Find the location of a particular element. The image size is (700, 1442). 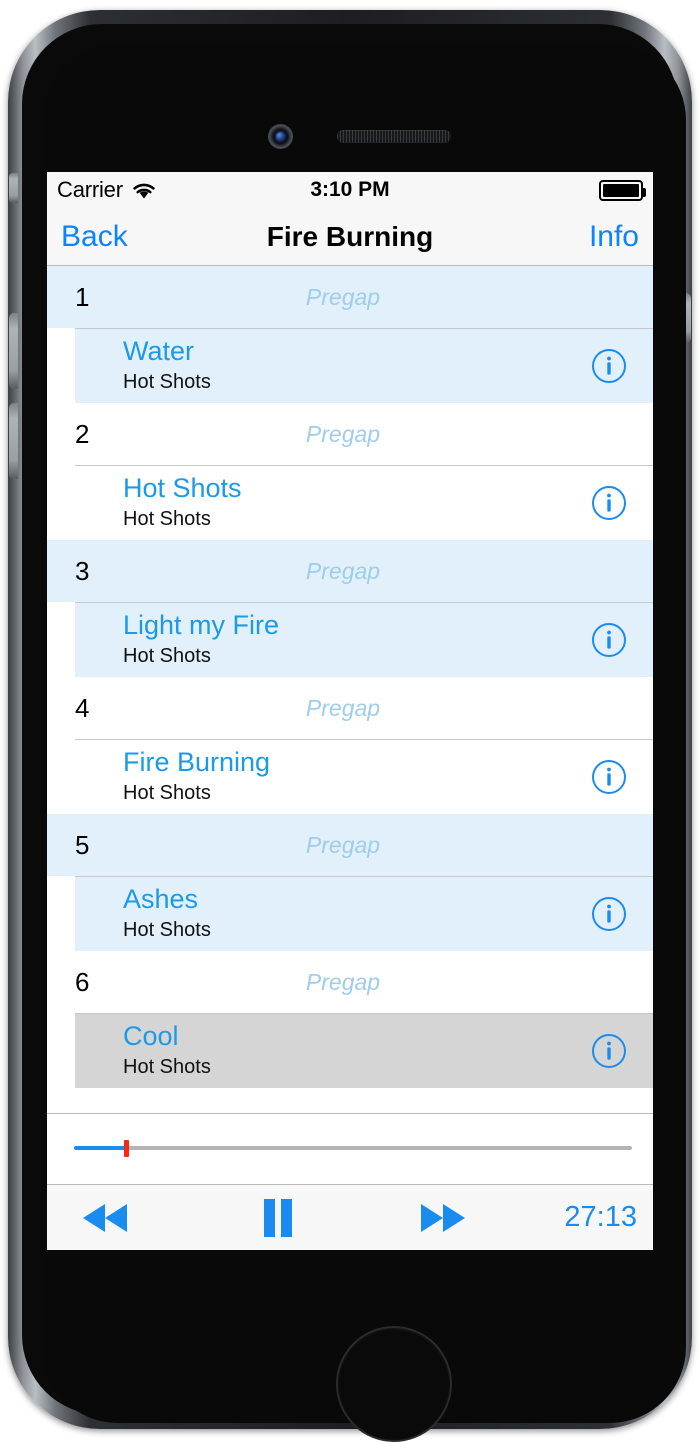

status-bar-left: Carrier is located at coordinates (107, 190).